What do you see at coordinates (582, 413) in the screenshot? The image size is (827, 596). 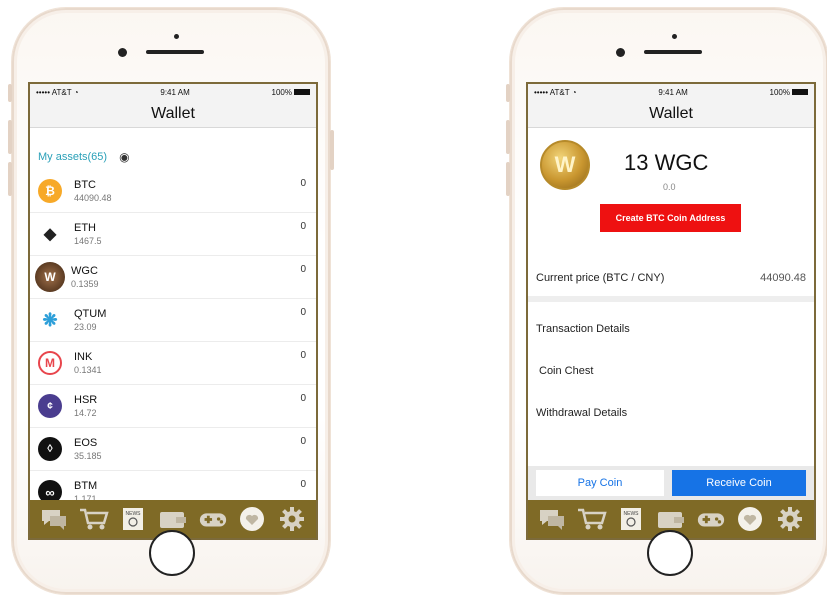 I see `menu-item-label: Withdrawal Details` at bounding box center [582, 413].